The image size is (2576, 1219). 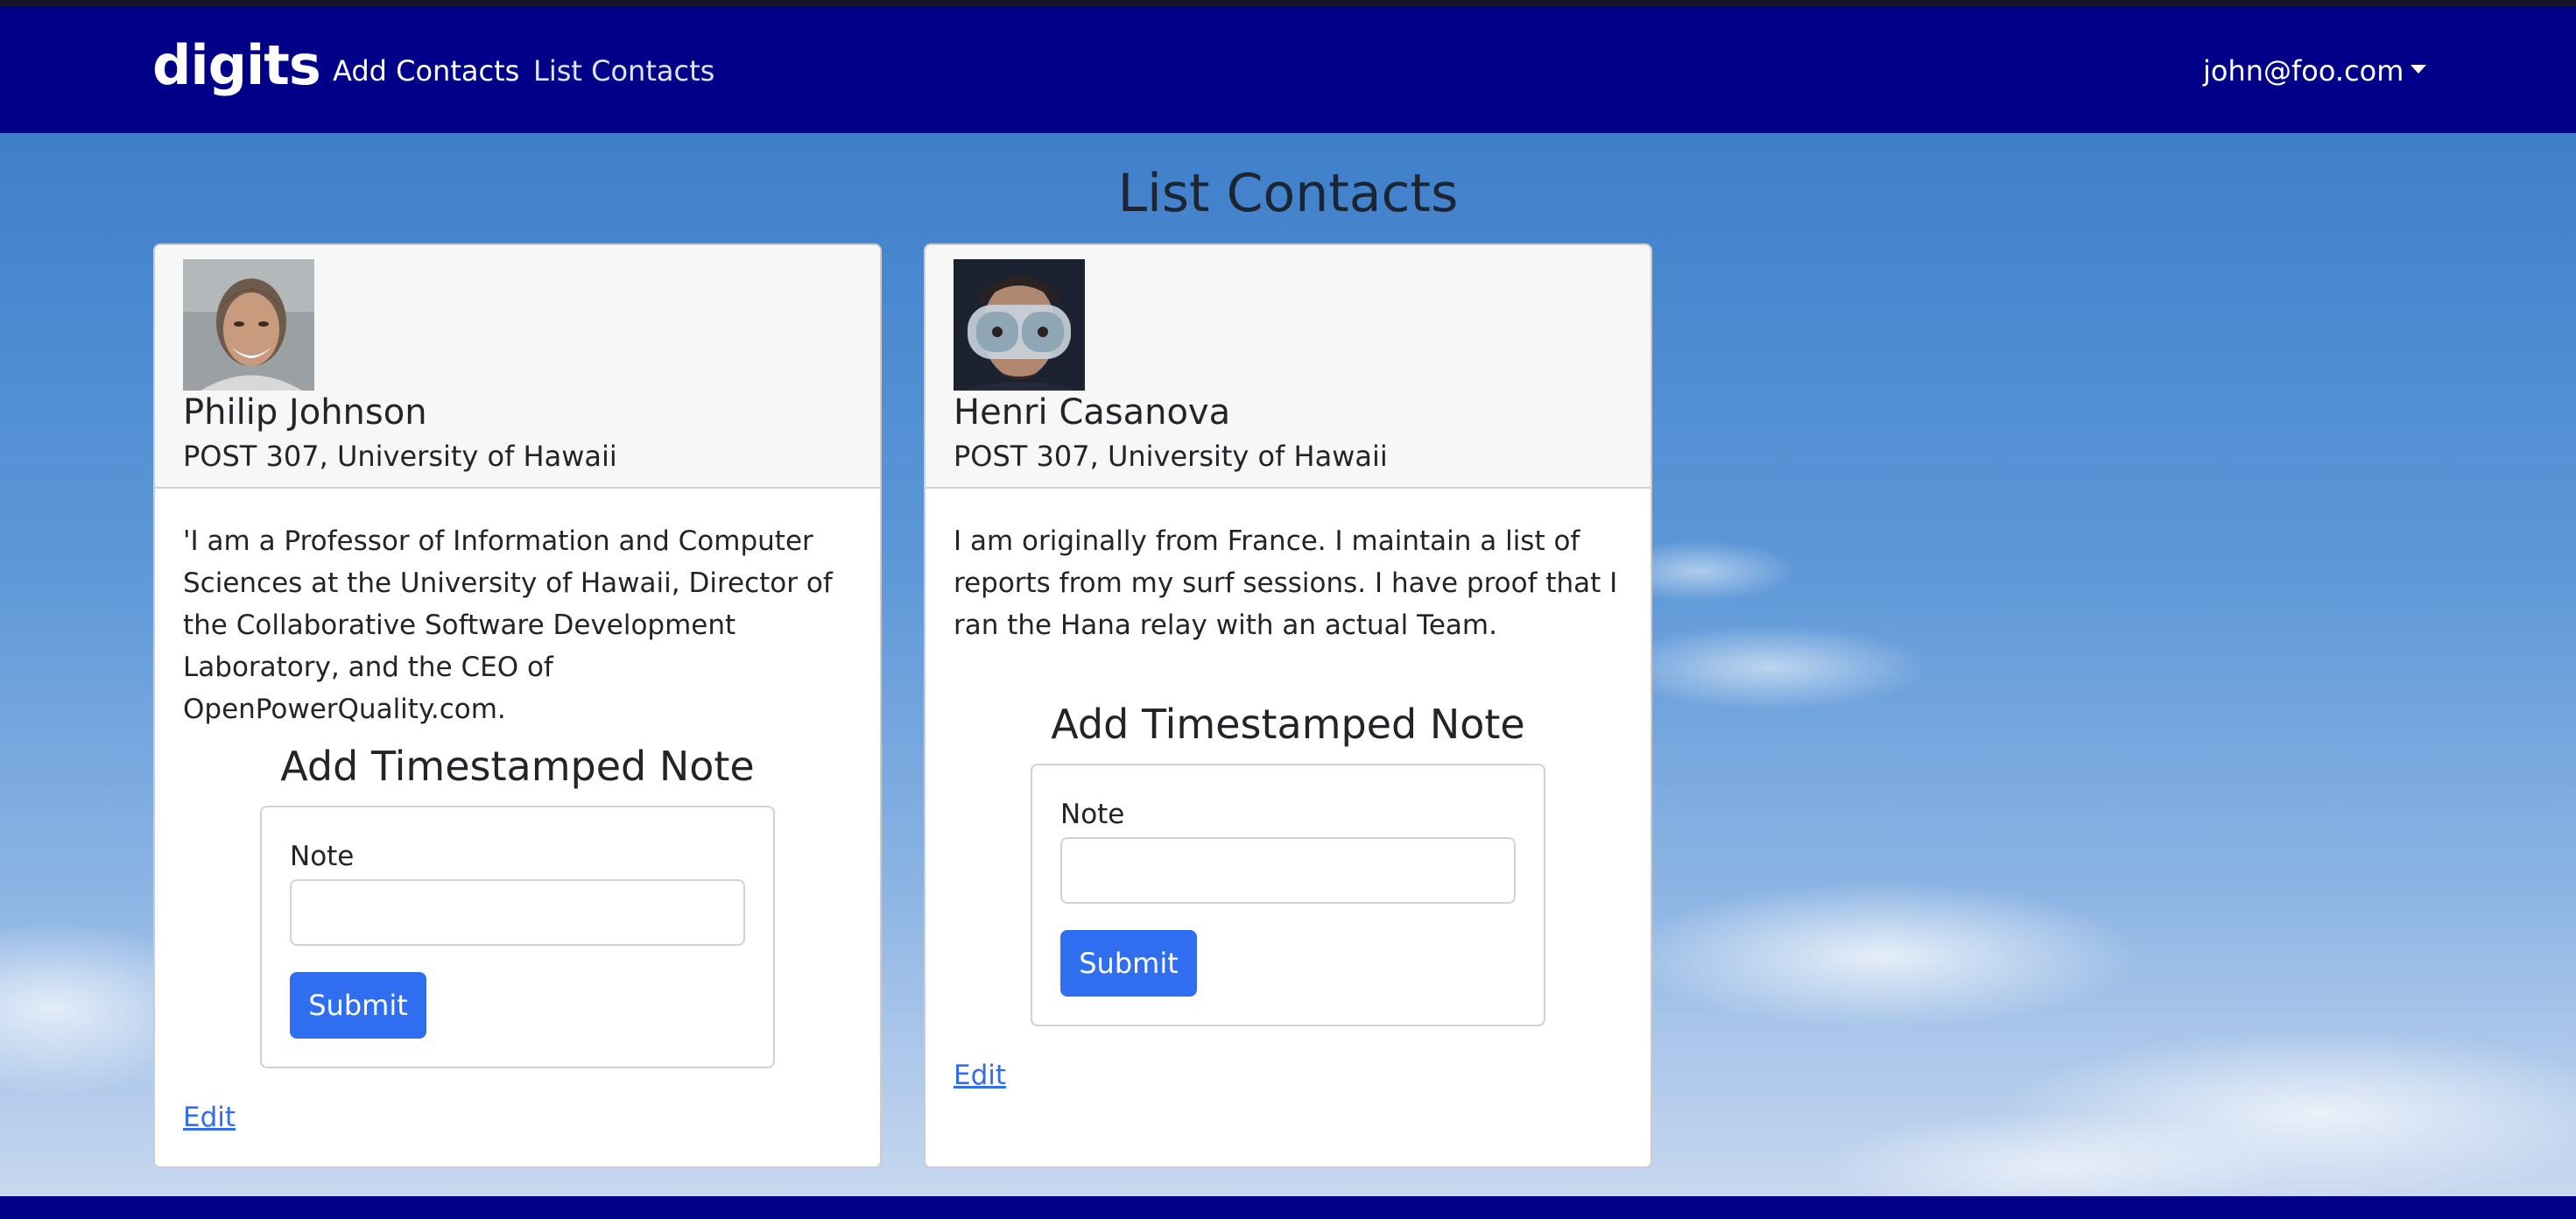 What do you see at coordinates (2303, 71) in the screenshot?
I see `user-email: john@foo.com` at bounding box center [2303, 71].